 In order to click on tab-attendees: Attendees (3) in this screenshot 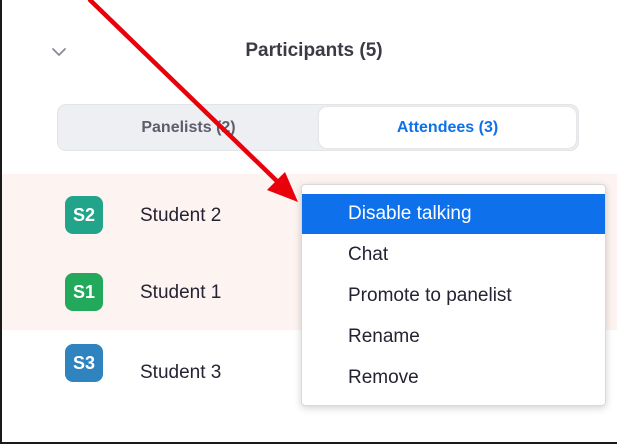, I will do `click(447, 127)`.